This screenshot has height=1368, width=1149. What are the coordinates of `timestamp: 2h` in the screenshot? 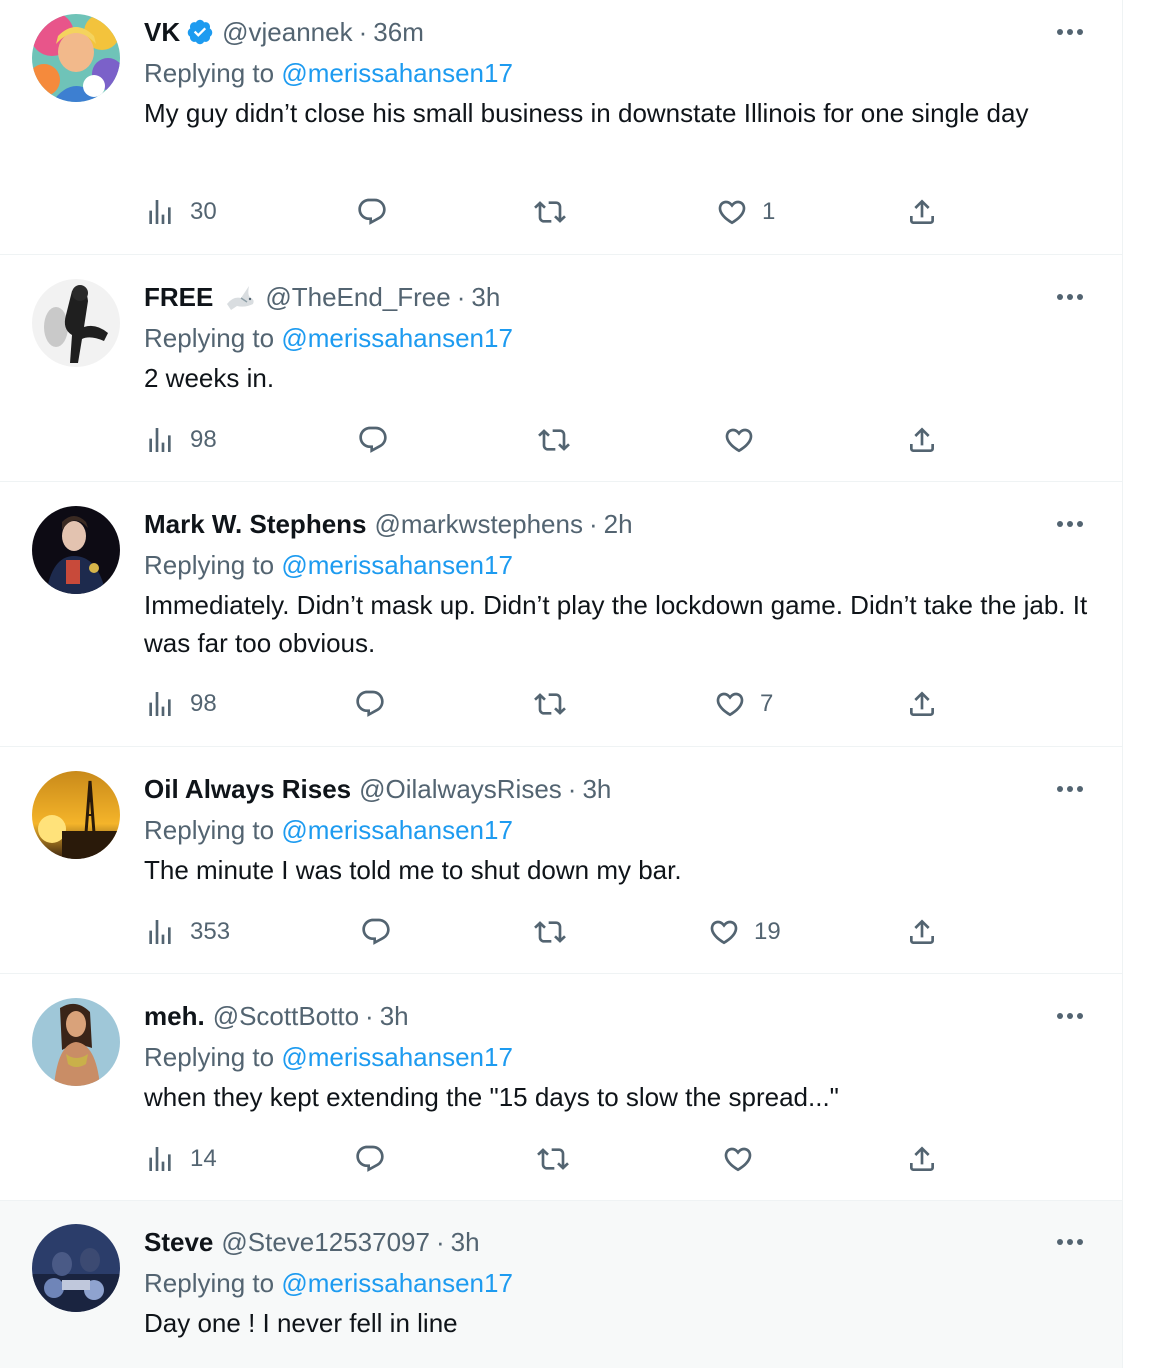 It's located at (618, 524).